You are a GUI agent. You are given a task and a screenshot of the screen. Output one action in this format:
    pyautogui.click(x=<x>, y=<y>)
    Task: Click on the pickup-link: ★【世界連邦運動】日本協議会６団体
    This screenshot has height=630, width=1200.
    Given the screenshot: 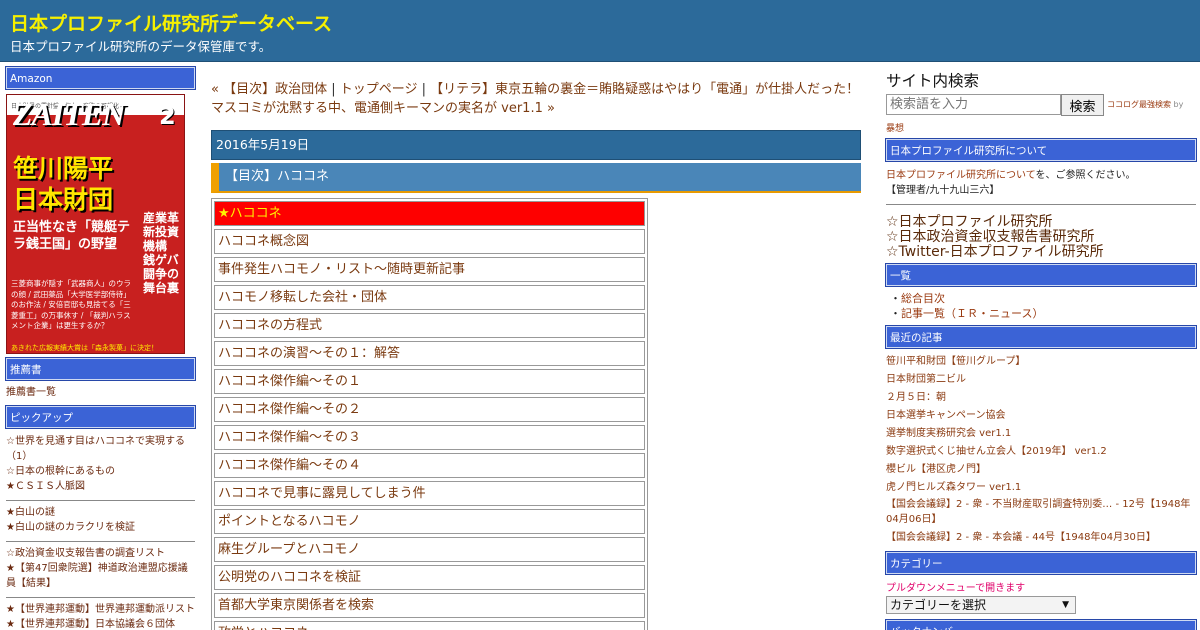 What is the action you would take?
    pyautogui.click(x=100, y=623)
    